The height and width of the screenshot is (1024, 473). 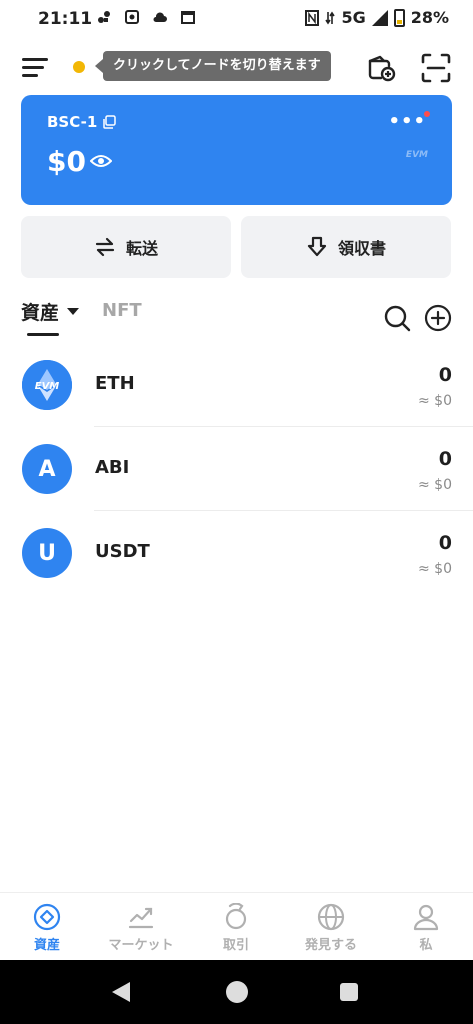 I want to click on notification-badge, so click(x=427, y=114).